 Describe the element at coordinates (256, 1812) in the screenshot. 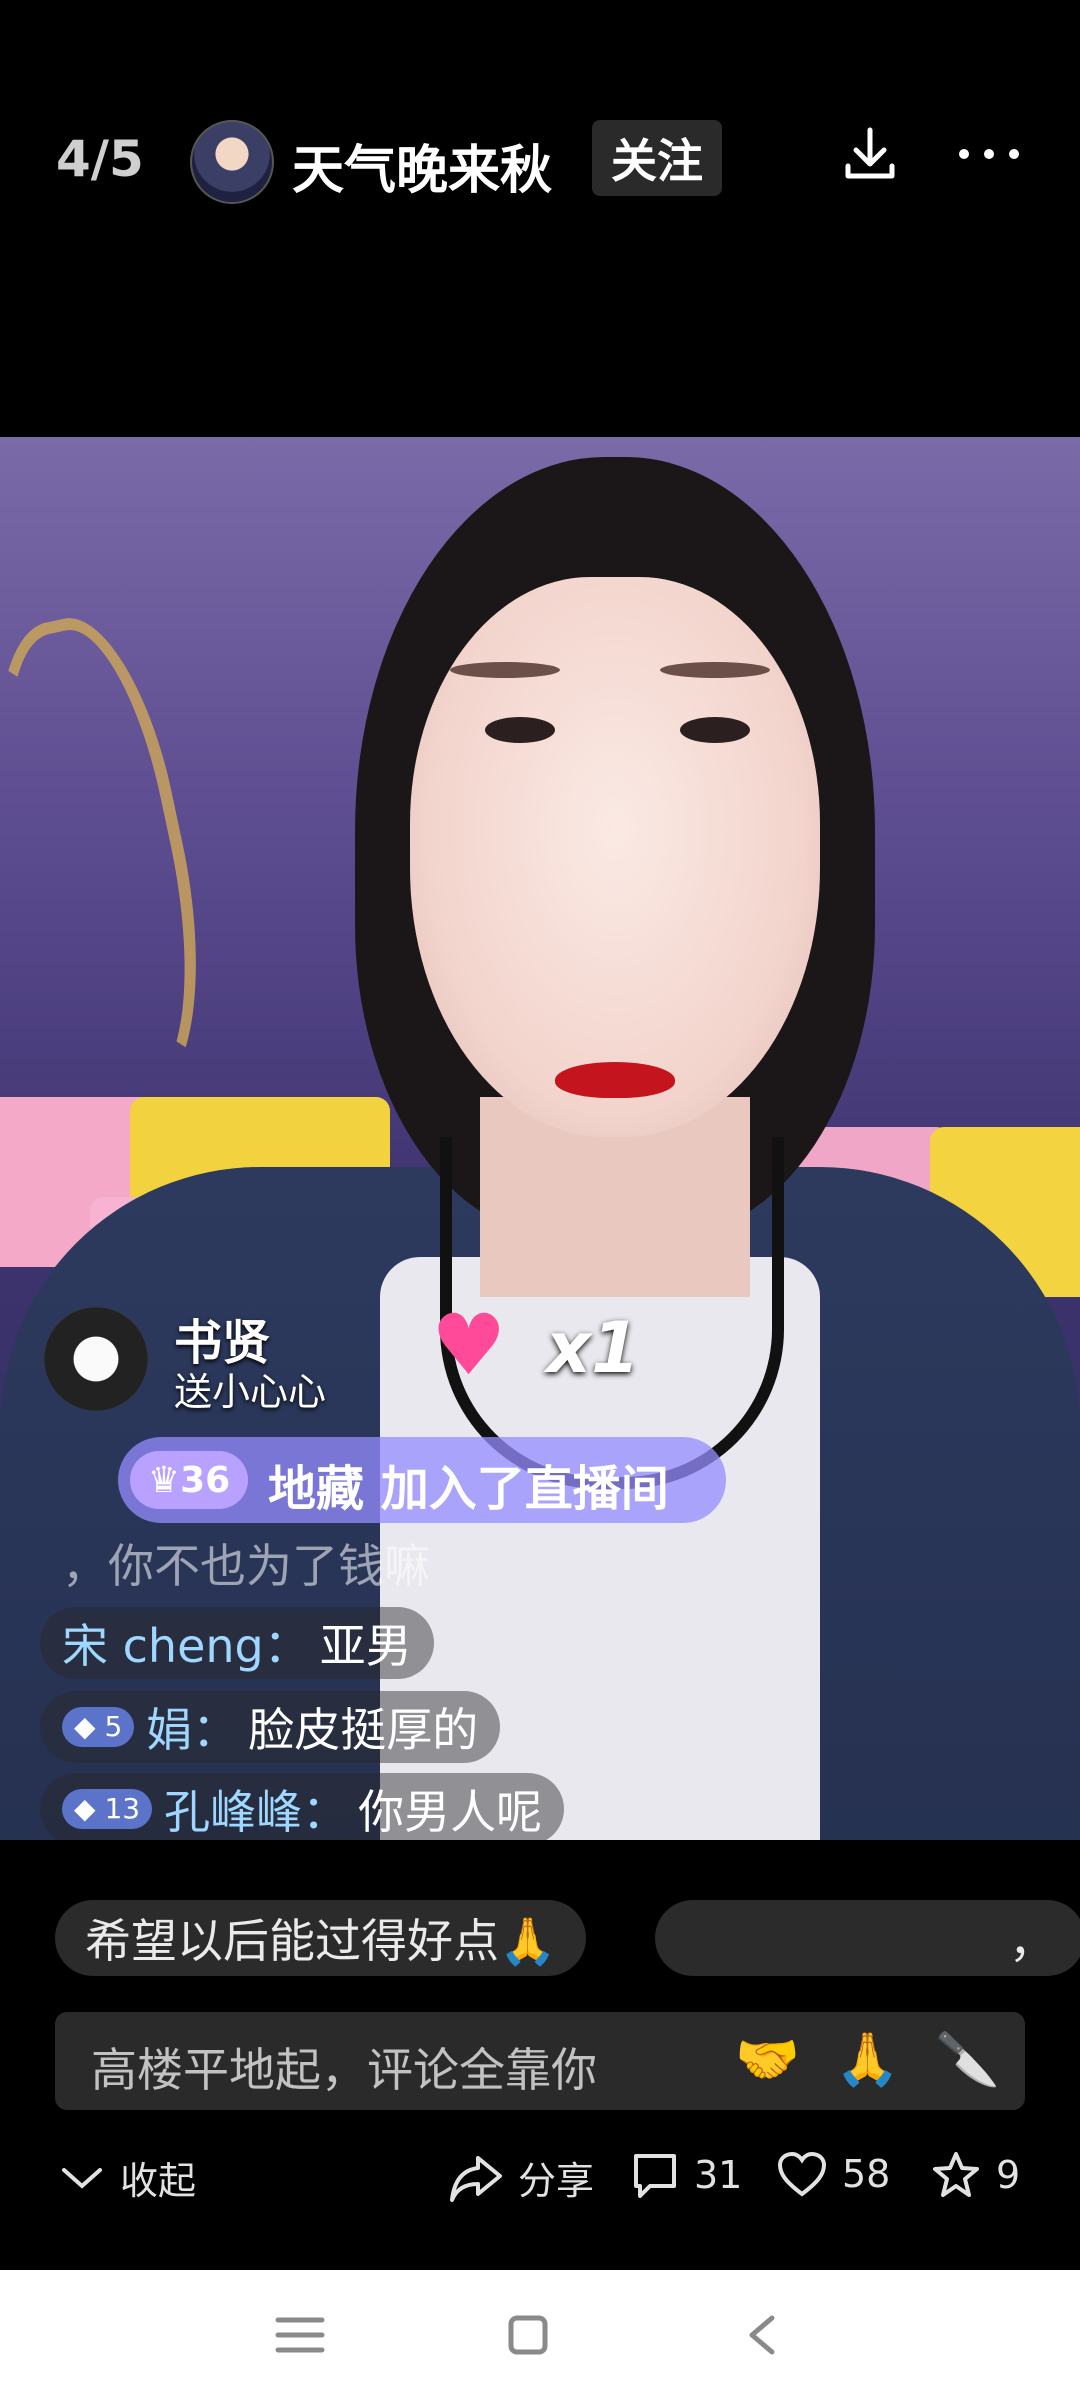

I see `chat-user: 孔峰峰：` at that location.